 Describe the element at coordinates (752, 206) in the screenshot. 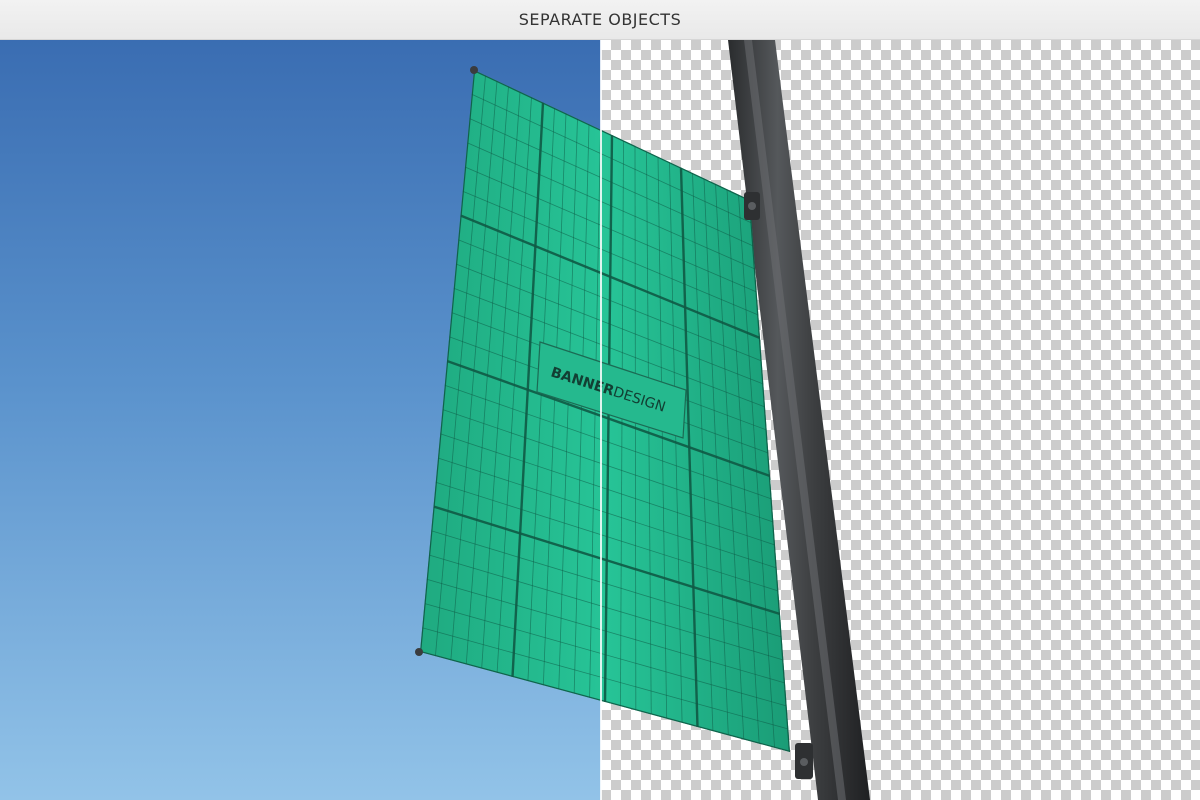

I see `top-bracket` at that location.